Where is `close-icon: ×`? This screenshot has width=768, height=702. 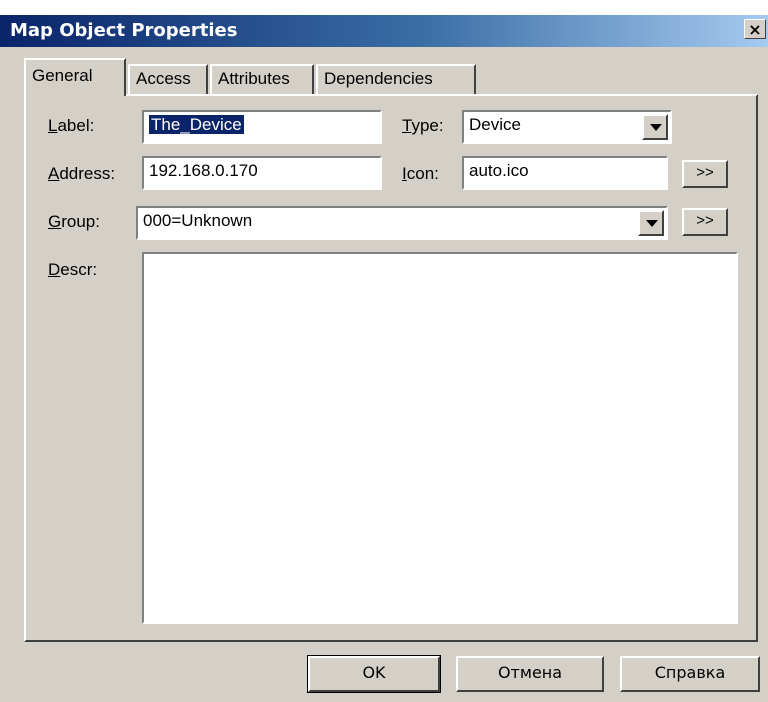 close-icon: × is located at coordinates (755, 29).